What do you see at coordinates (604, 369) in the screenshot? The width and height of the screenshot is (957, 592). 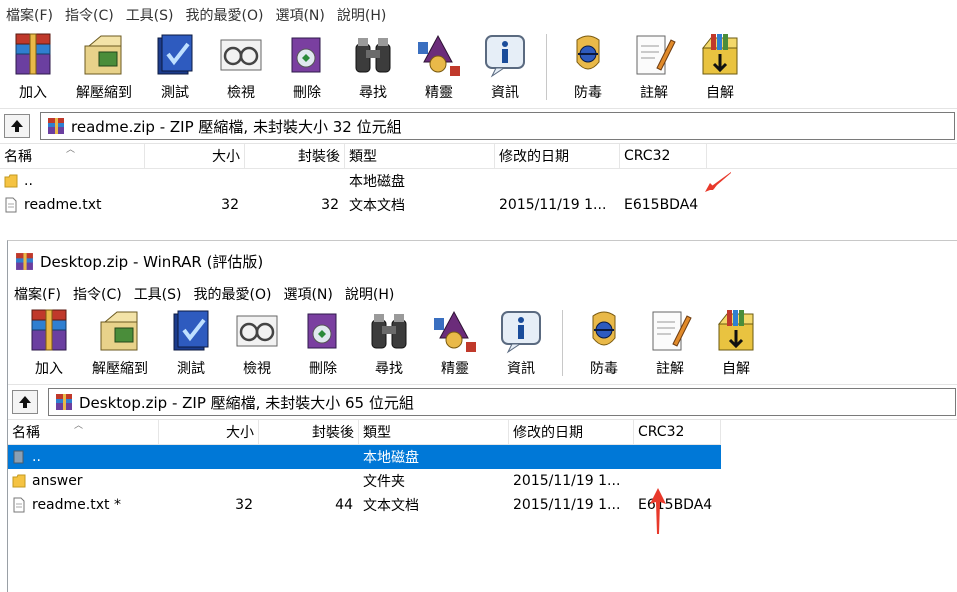 I see `toolbar-label: 防毒` at bounding box center [604, 369].